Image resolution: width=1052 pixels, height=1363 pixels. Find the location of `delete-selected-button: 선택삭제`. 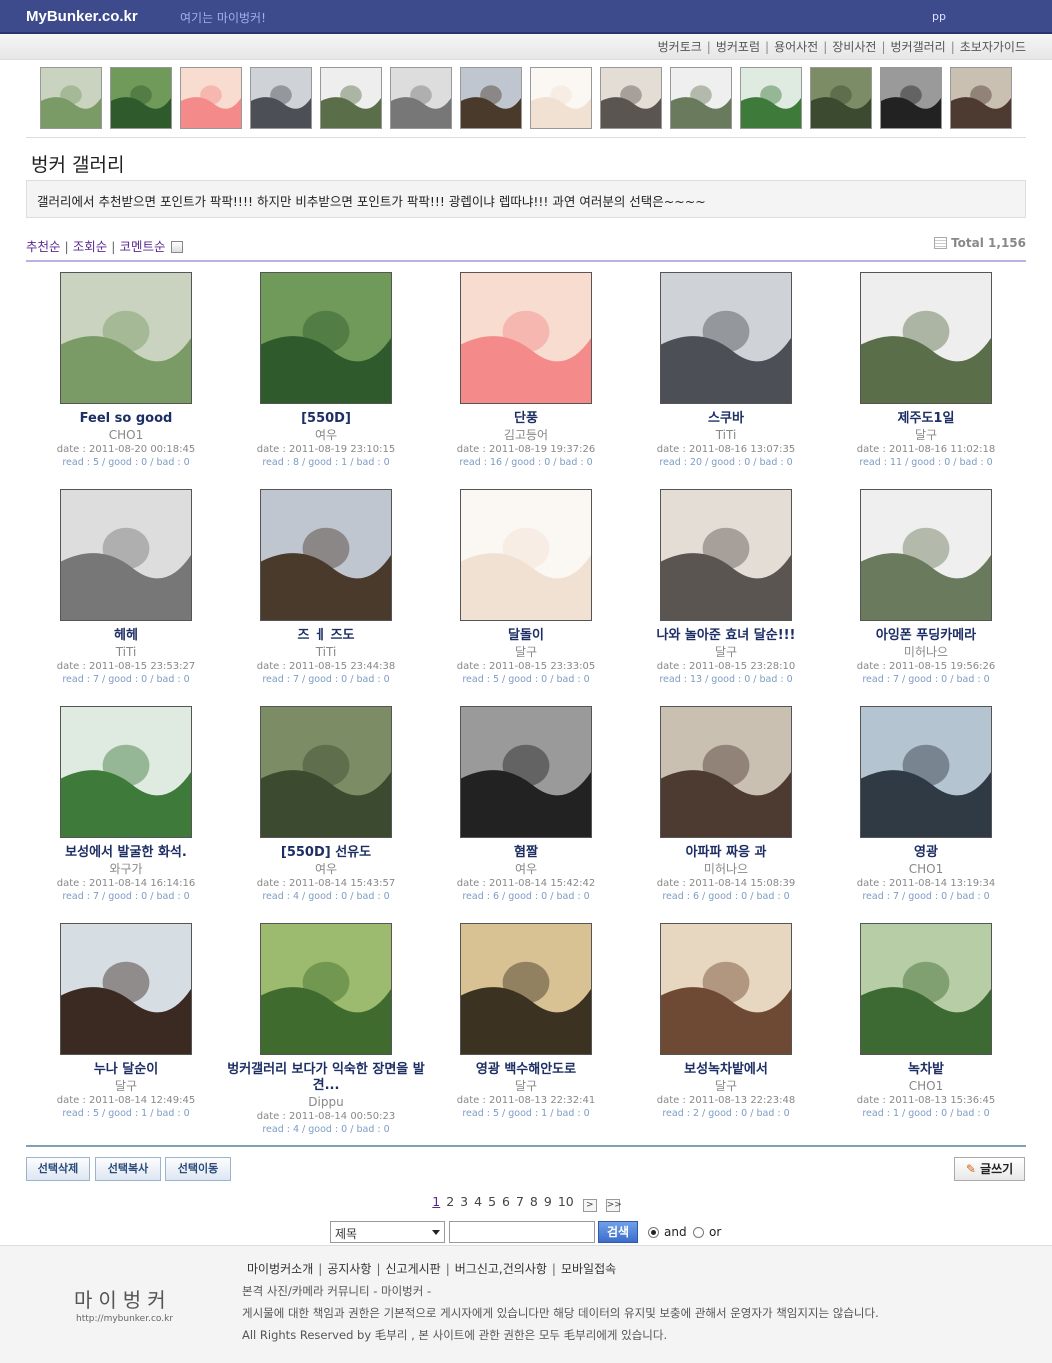

delete-selected-button: 선택삭제 is located at coordinates (58, 1169).